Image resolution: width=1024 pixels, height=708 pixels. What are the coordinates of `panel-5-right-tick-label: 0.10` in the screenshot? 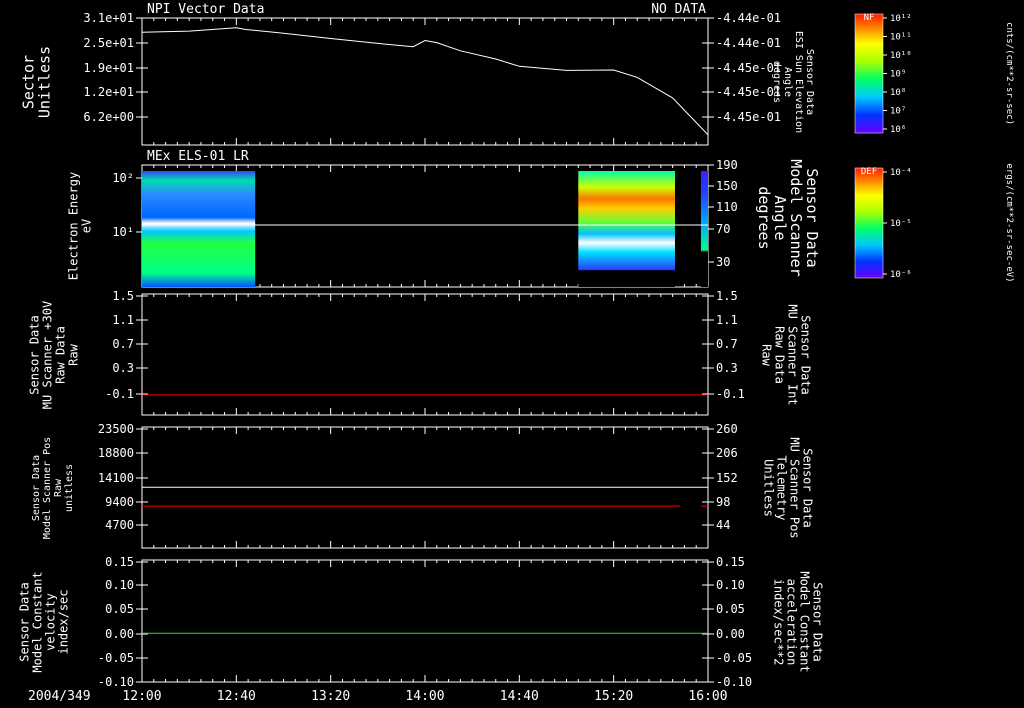 It's located at (730, 585).